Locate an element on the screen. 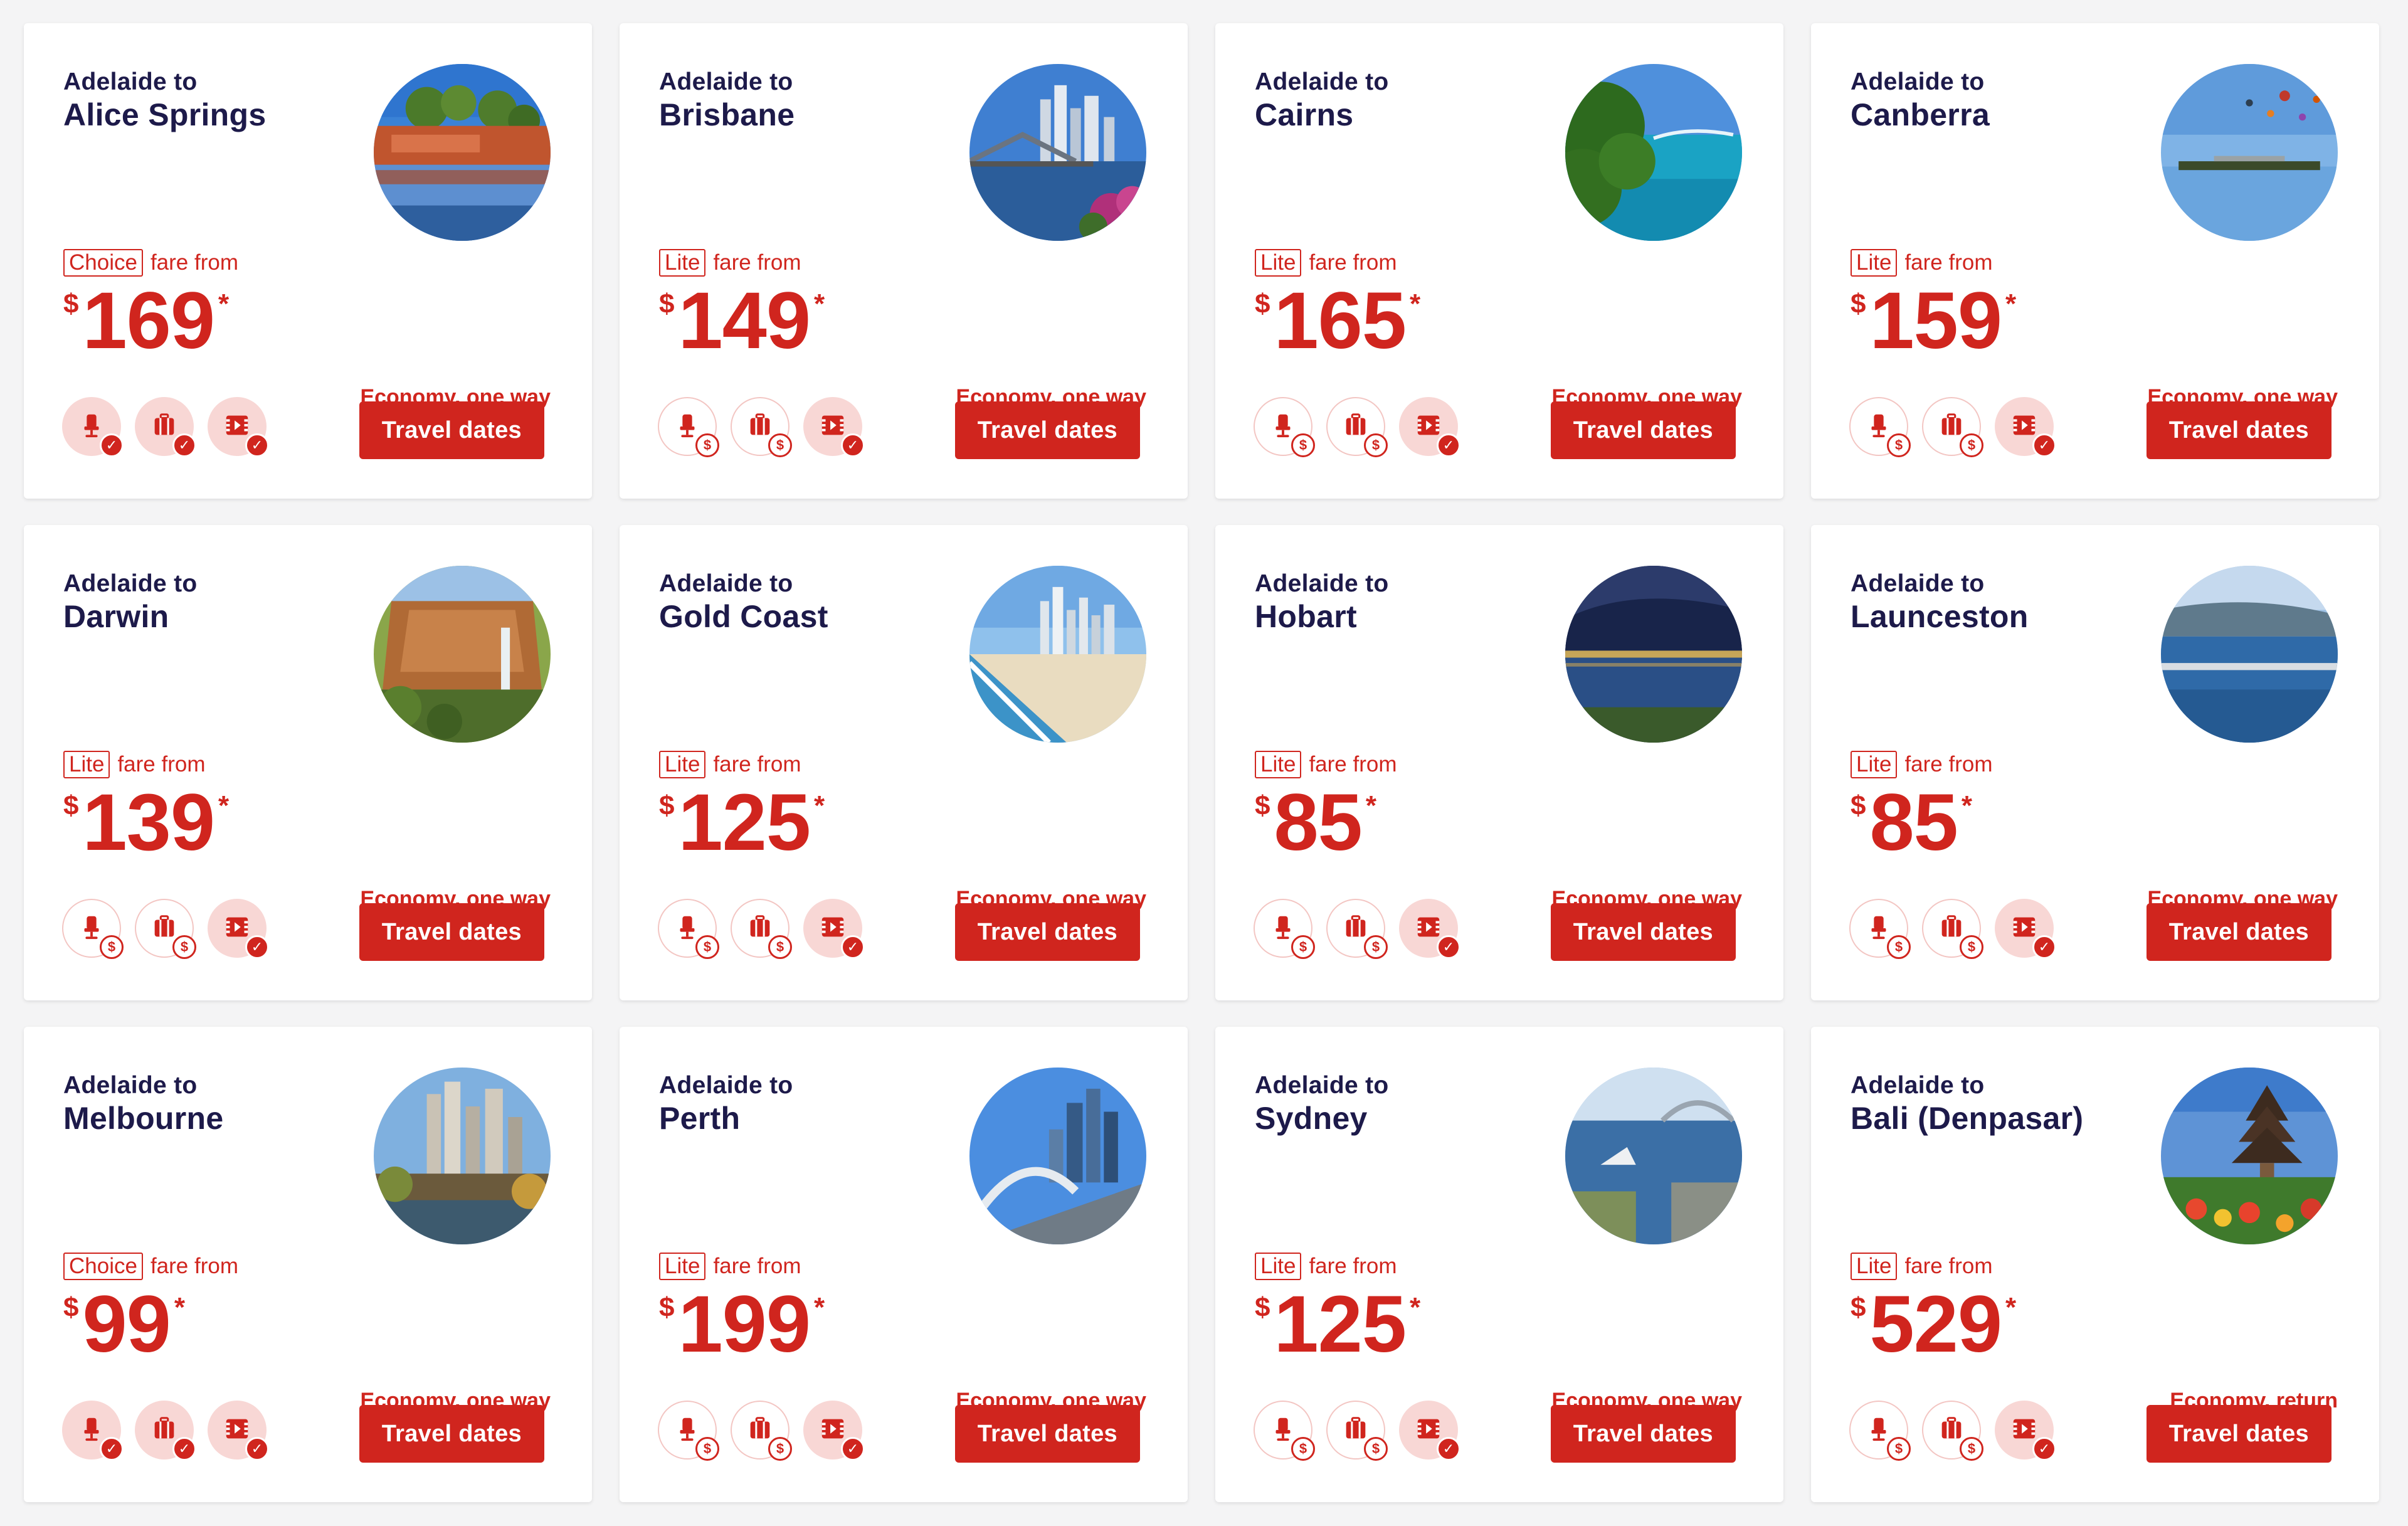 Image resolution: width=2408 pixels, height=1526 pixels. price-amount: 169 is located at coordinates (148, 321).